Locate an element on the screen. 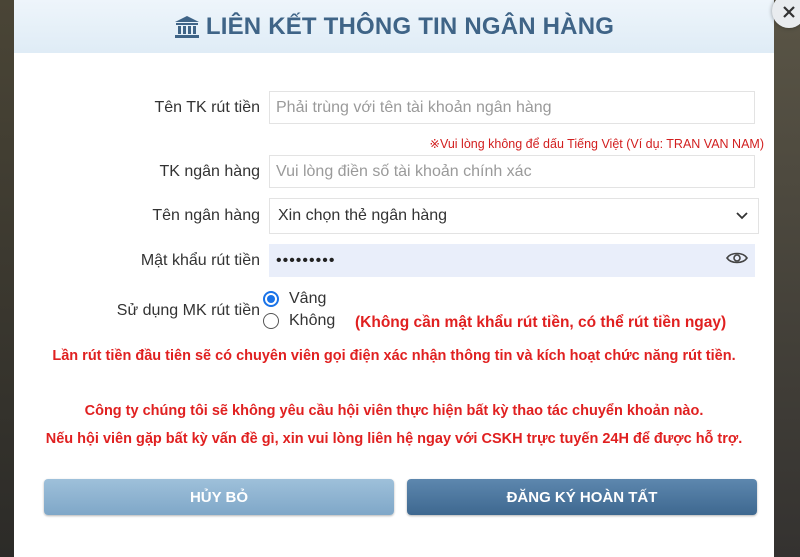 The width and height of the screenshot is (800, 557). use-password-radio-group: Vâng Không is located at coordinates (299, 310).